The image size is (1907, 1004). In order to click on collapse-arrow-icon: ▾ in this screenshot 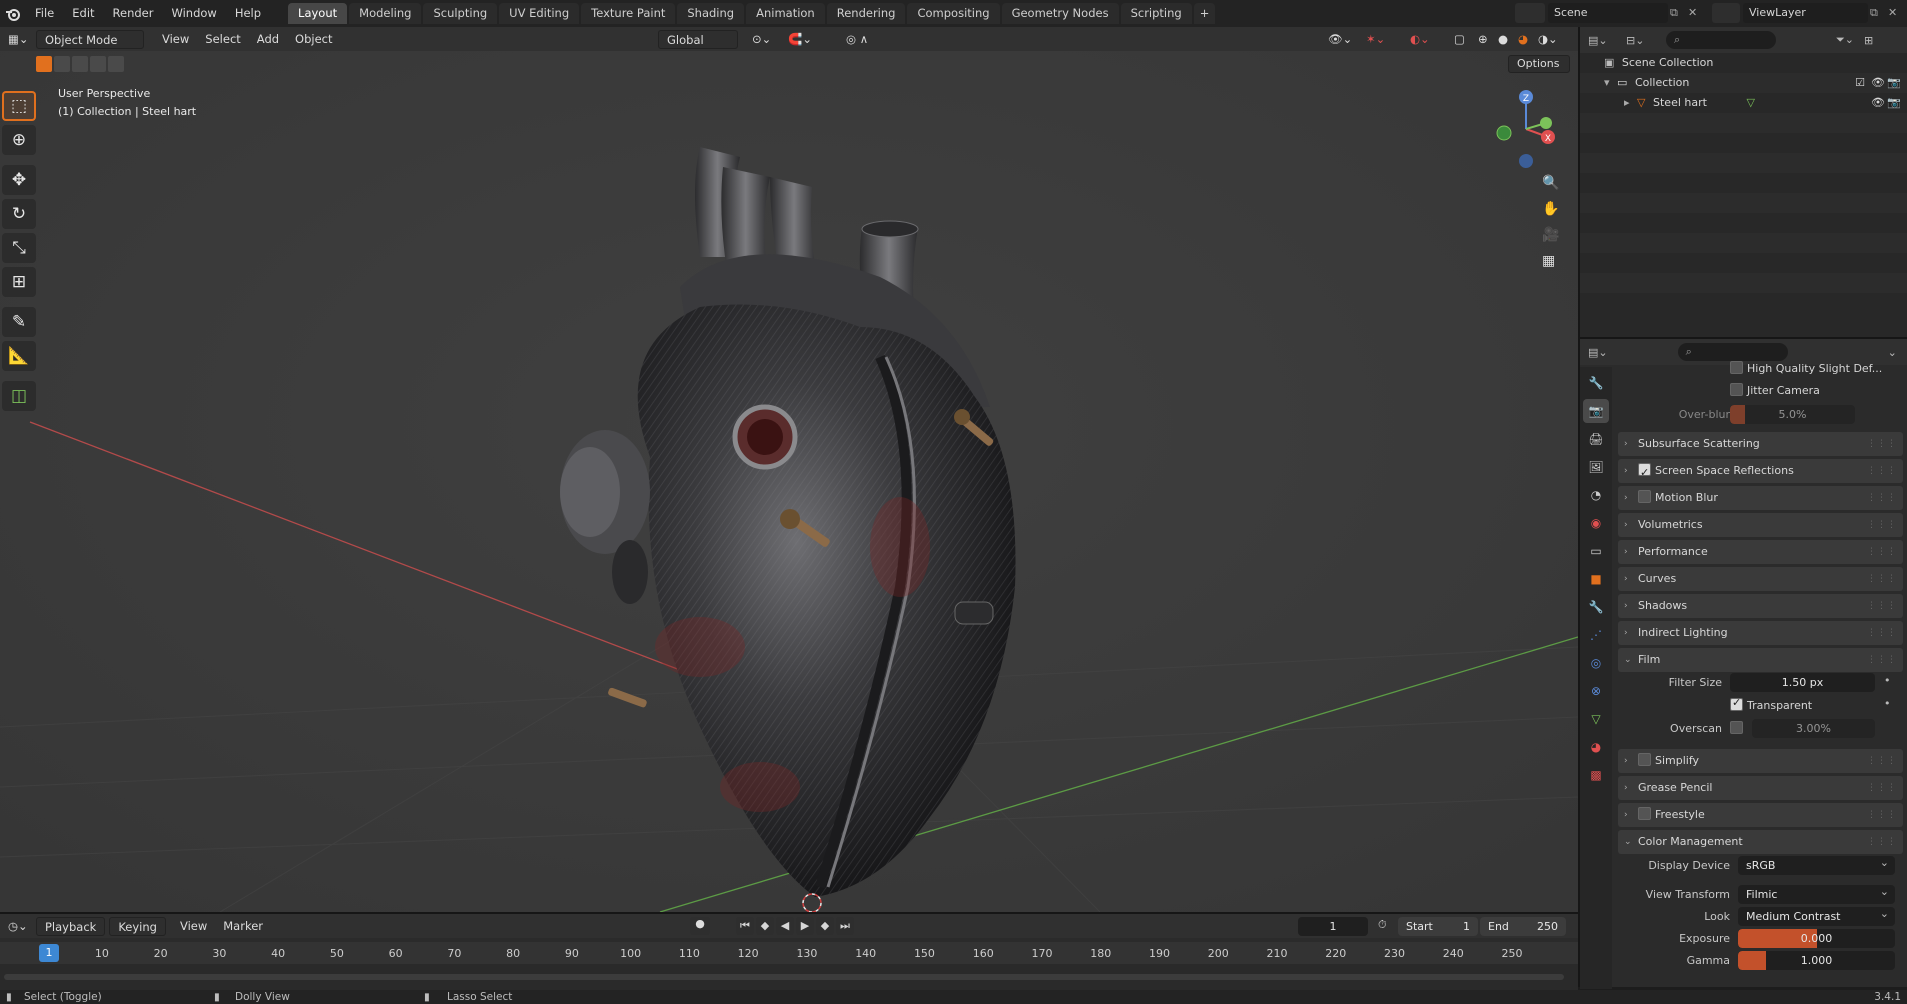, I will do `click(1607, 82)`.